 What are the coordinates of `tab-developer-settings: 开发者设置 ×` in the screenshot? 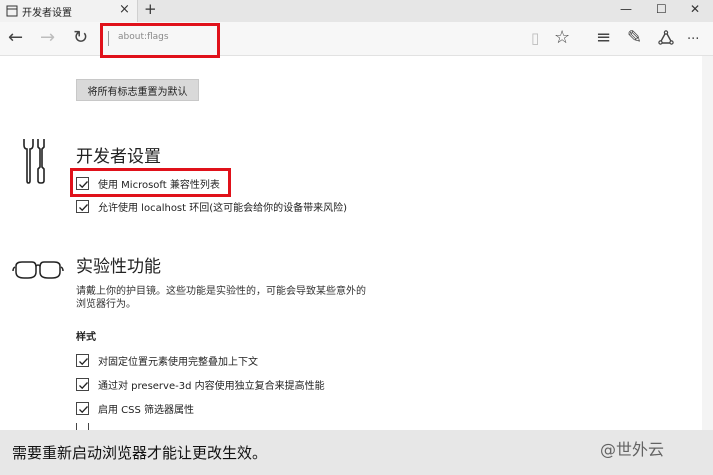 It's located at (69, 11).